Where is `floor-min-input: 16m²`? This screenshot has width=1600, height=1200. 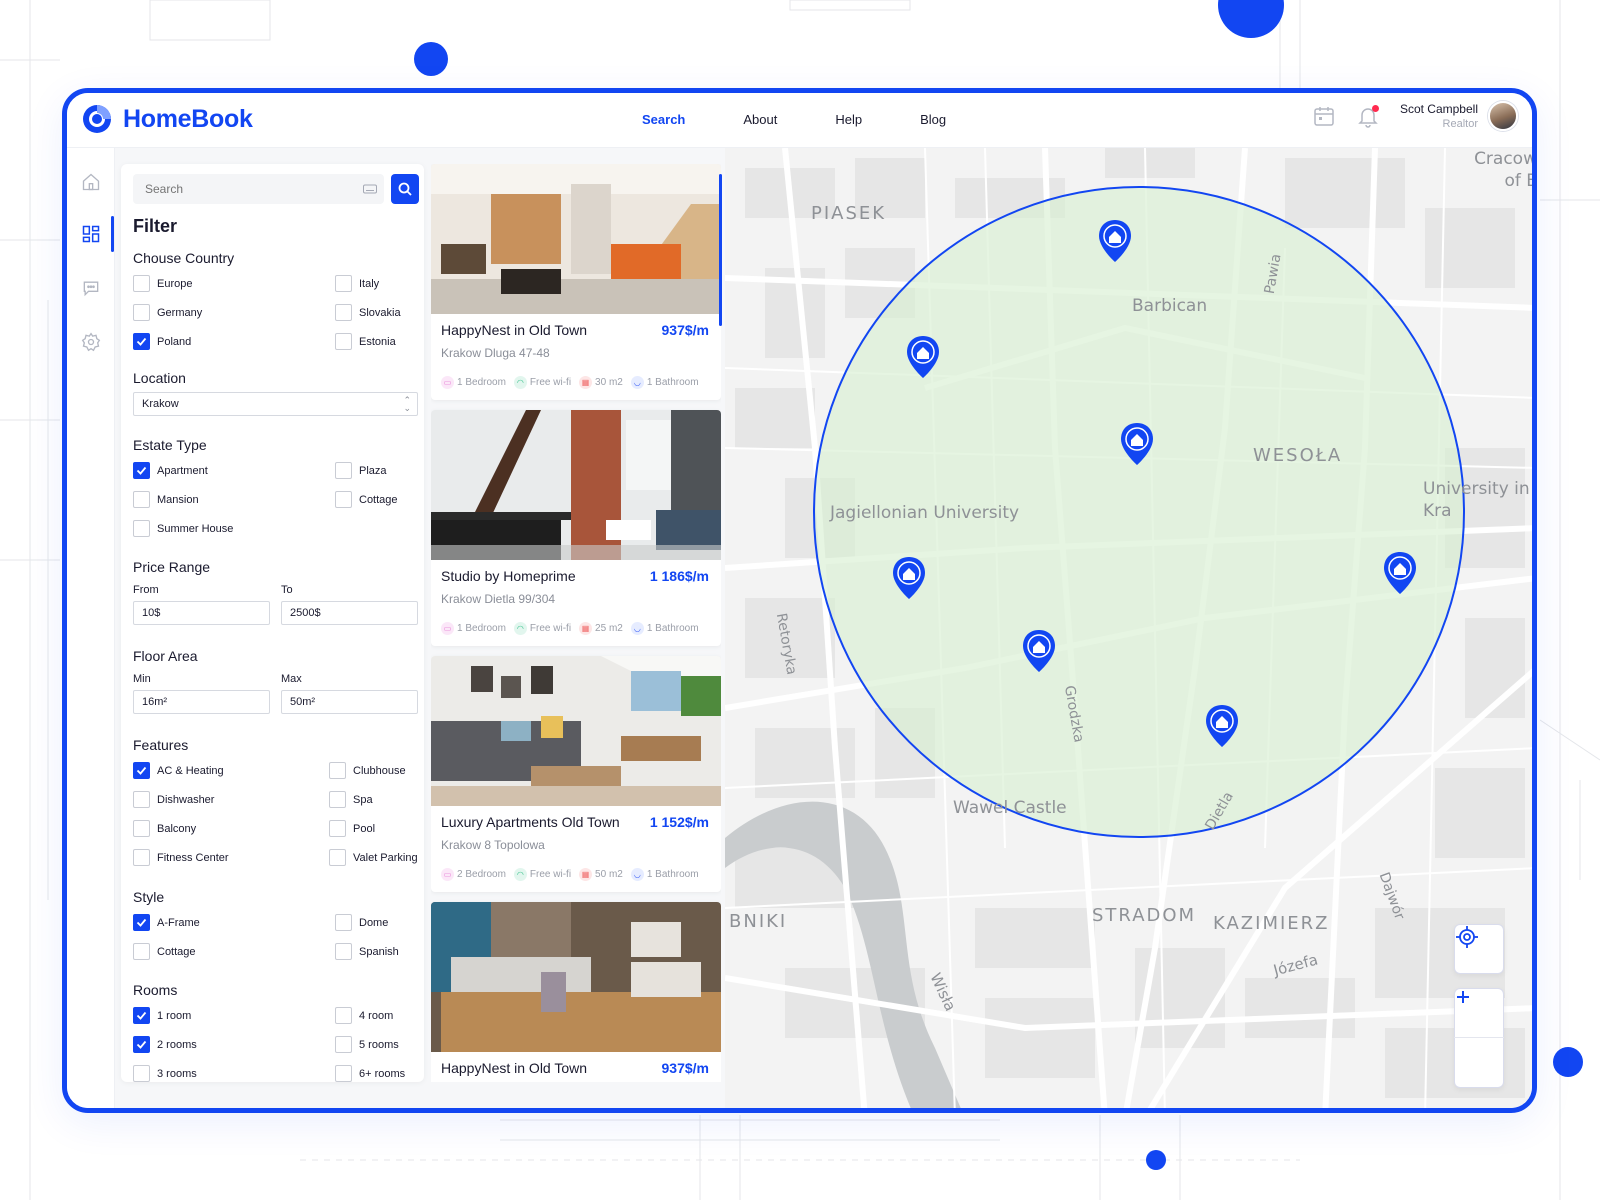 floor-min-input: 16m² is located at coordinates (201, 702).